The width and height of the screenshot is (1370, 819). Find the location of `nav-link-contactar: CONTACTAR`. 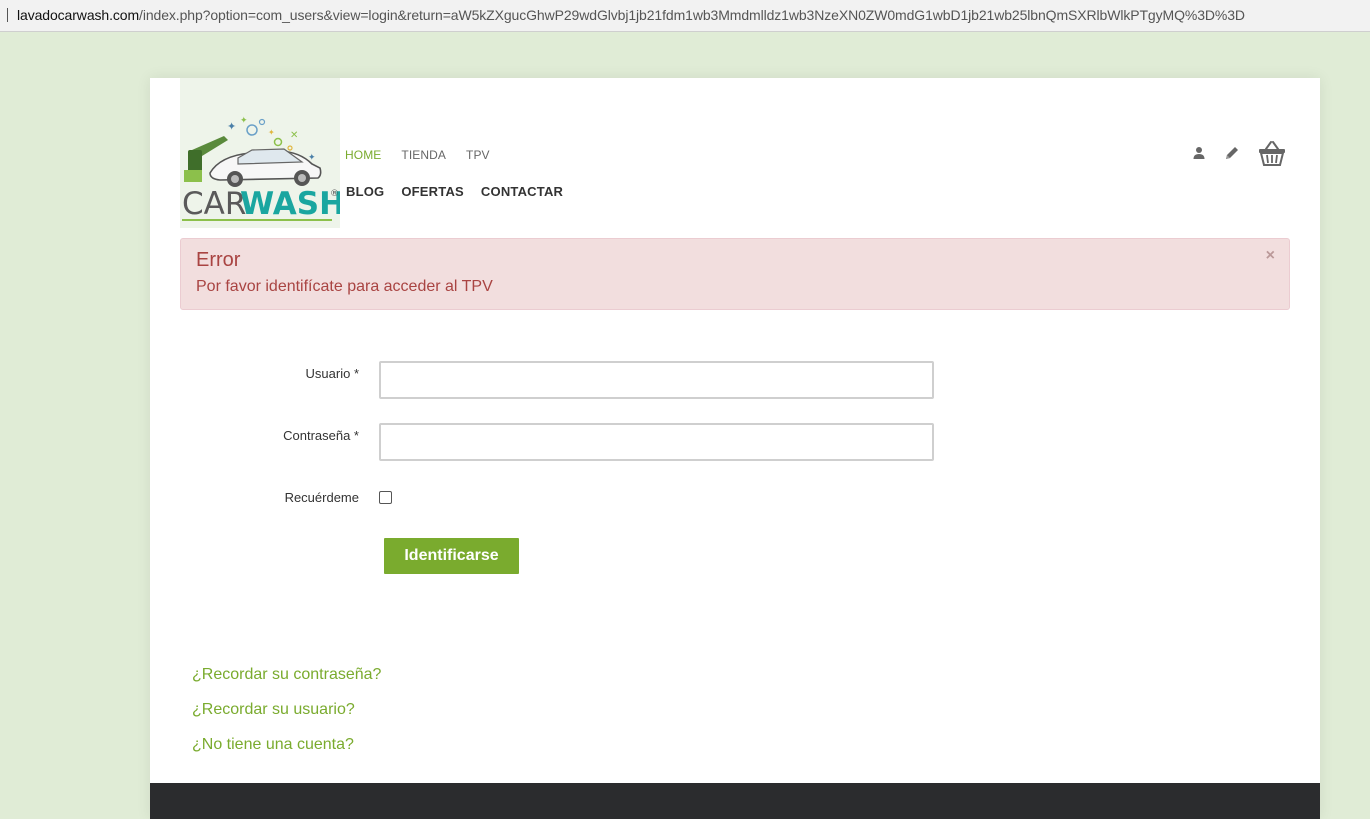

nav-link-contactar: CONTACTAR is located at coordinates (522, 191).